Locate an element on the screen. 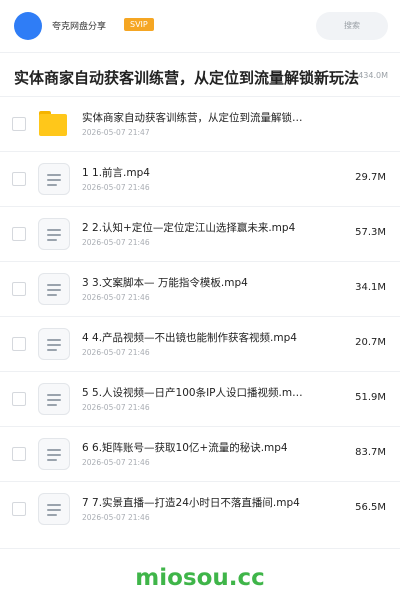 The height and width of the screenshot is (601, 400). file-name: 实体商家自动获客训练营，从定位到流量解锁新玩法 is located at coordinates (194, 117).